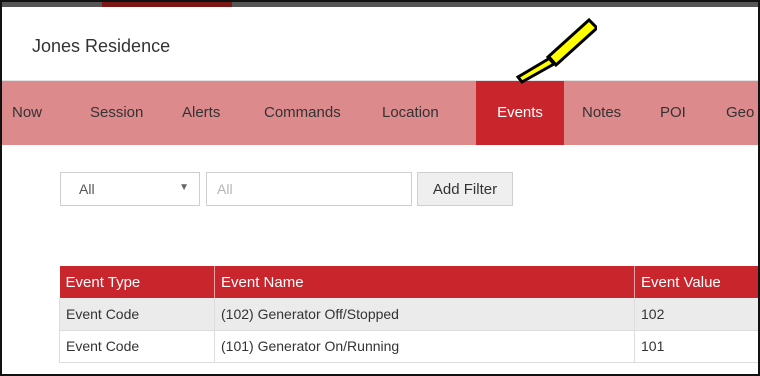  I want to click on pointer-arrow-icon, so click(556, 50).